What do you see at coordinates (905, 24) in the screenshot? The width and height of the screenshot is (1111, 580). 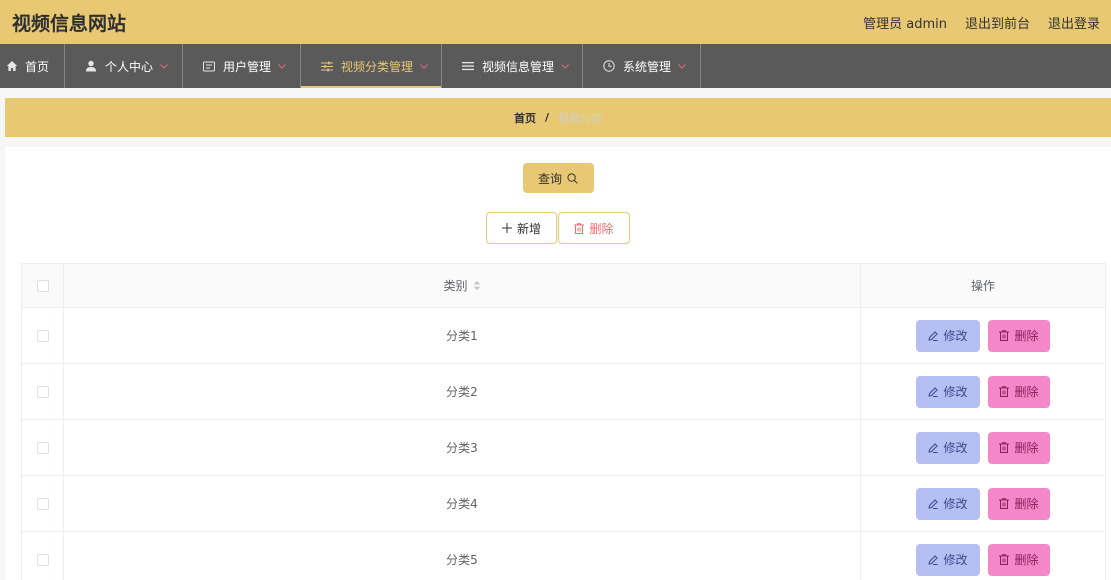 I see `admin-label: 管理员 admin` at bounding box center [905, 24].